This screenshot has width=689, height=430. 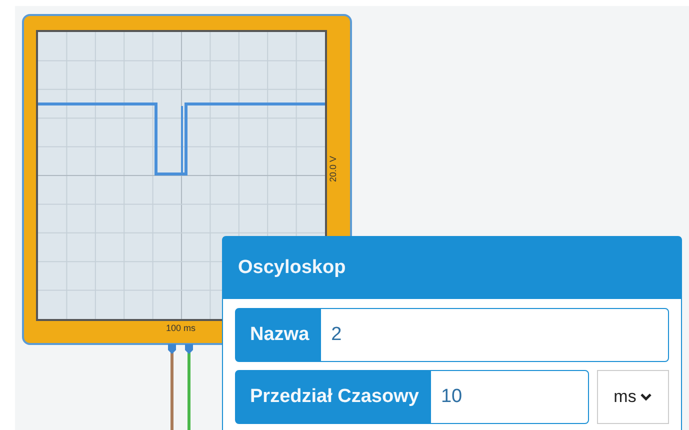 I want to click on panel-title: Oscyloskop, so click(x=292, y=268).